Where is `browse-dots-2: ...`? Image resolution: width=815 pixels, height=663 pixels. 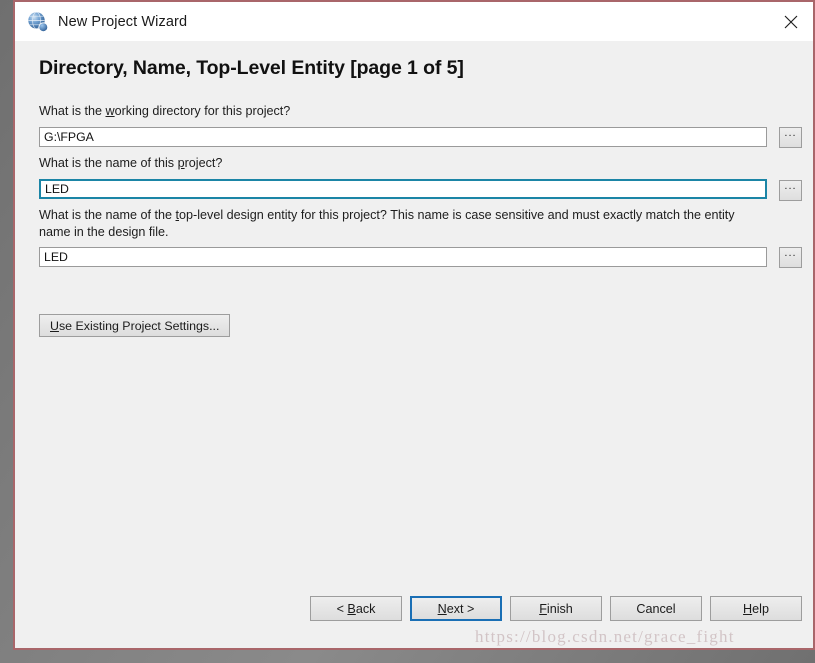
browse-dots-2: ... is located at coordinates (790, 186).